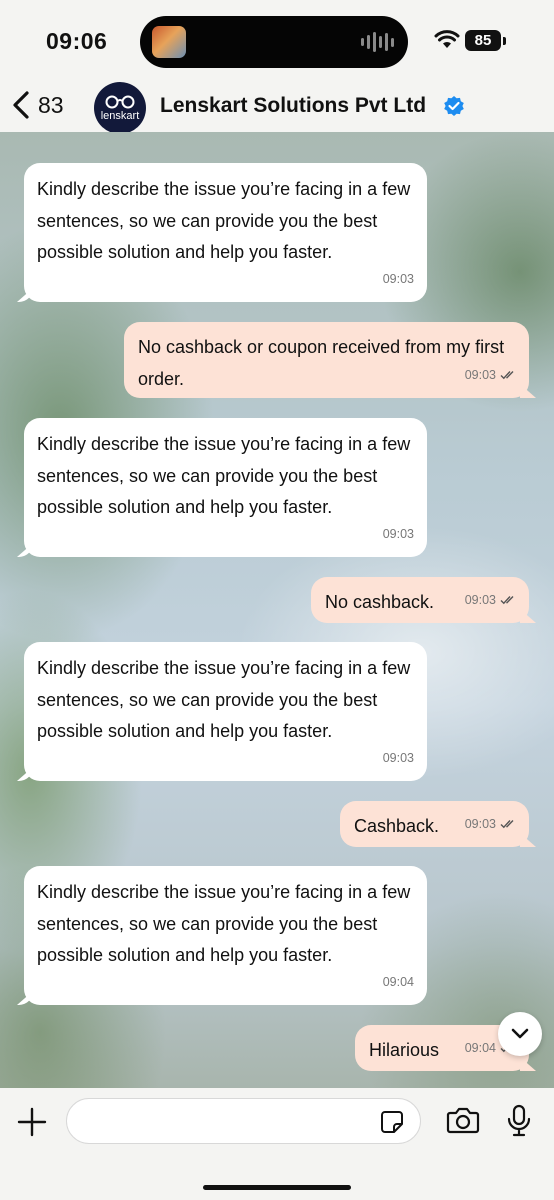 The image size is (554, 1200). I want to click on avatar-label: lenskart, so click(120, 115).